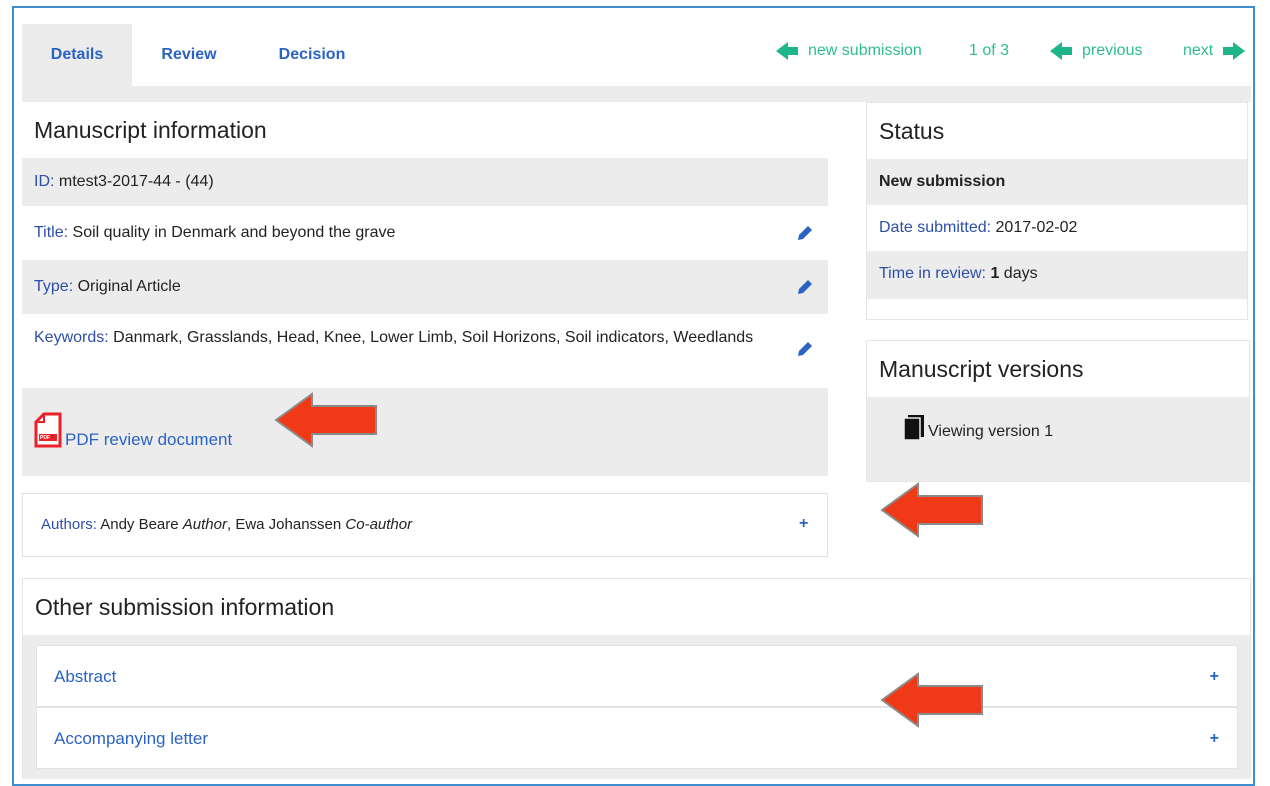 This screenshot has height=786, width=1270. I want to click on previous-label: previous, so click(1112, 50).